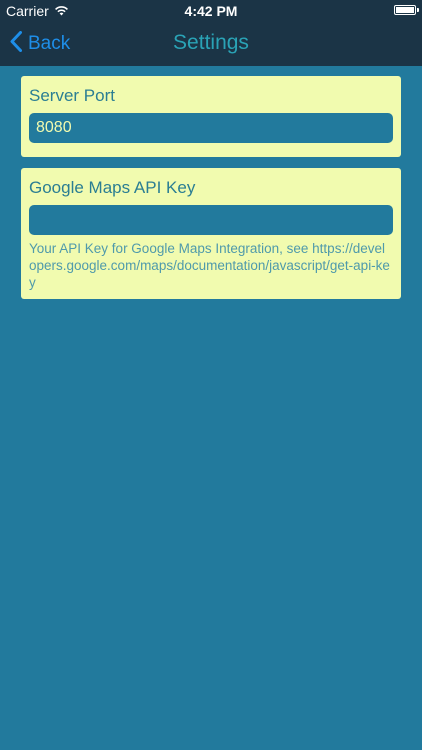 The width and height of the screenshot is (422, 750). I want to click on battery-icon, so click(406, 10).